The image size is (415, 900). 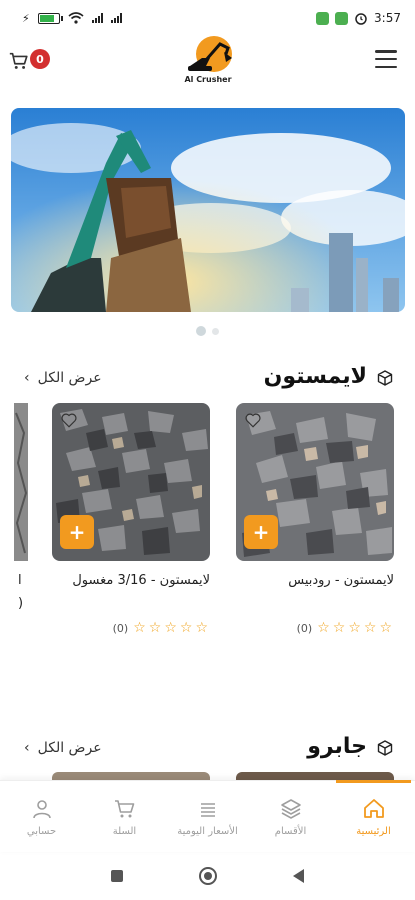 I want to click on notification-icon, so click(x=323, y=18).